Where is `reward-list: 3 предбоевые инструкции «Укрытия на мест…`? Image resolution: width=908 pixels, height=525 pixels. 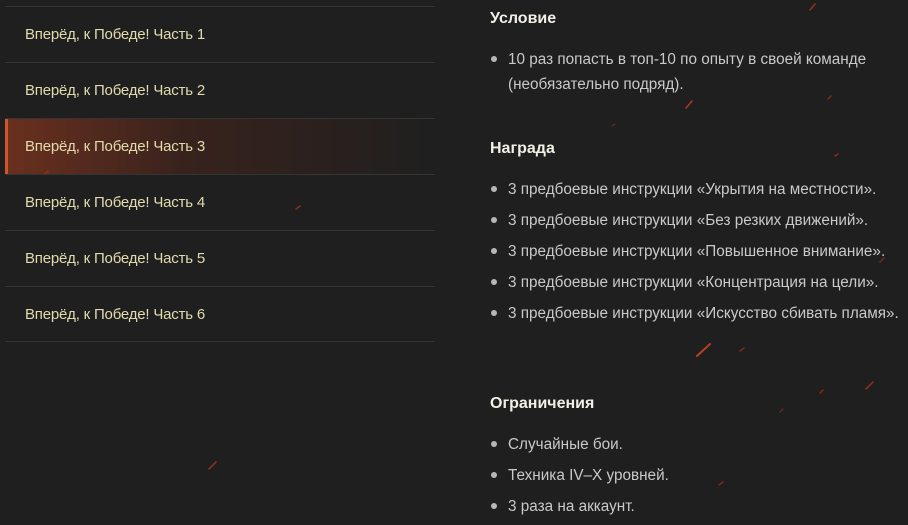 reward-list: 3 предбоевые инструкции «Укрытия на мест… is located at coordinates (699, 251).